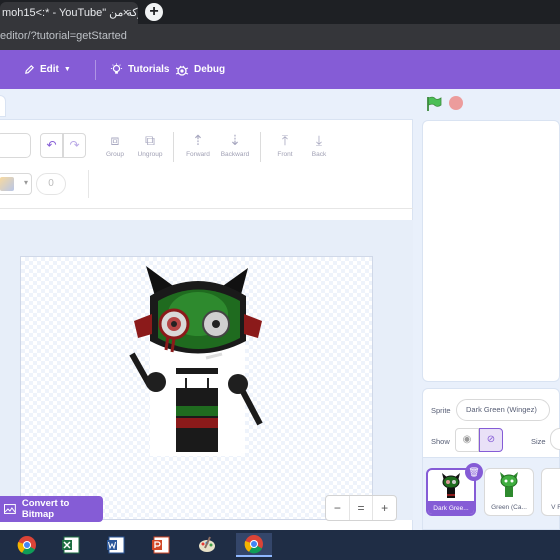 This screenshot has width=560, height=560. I want to click on edit-menu: Edit ▼, so click(47, 69).